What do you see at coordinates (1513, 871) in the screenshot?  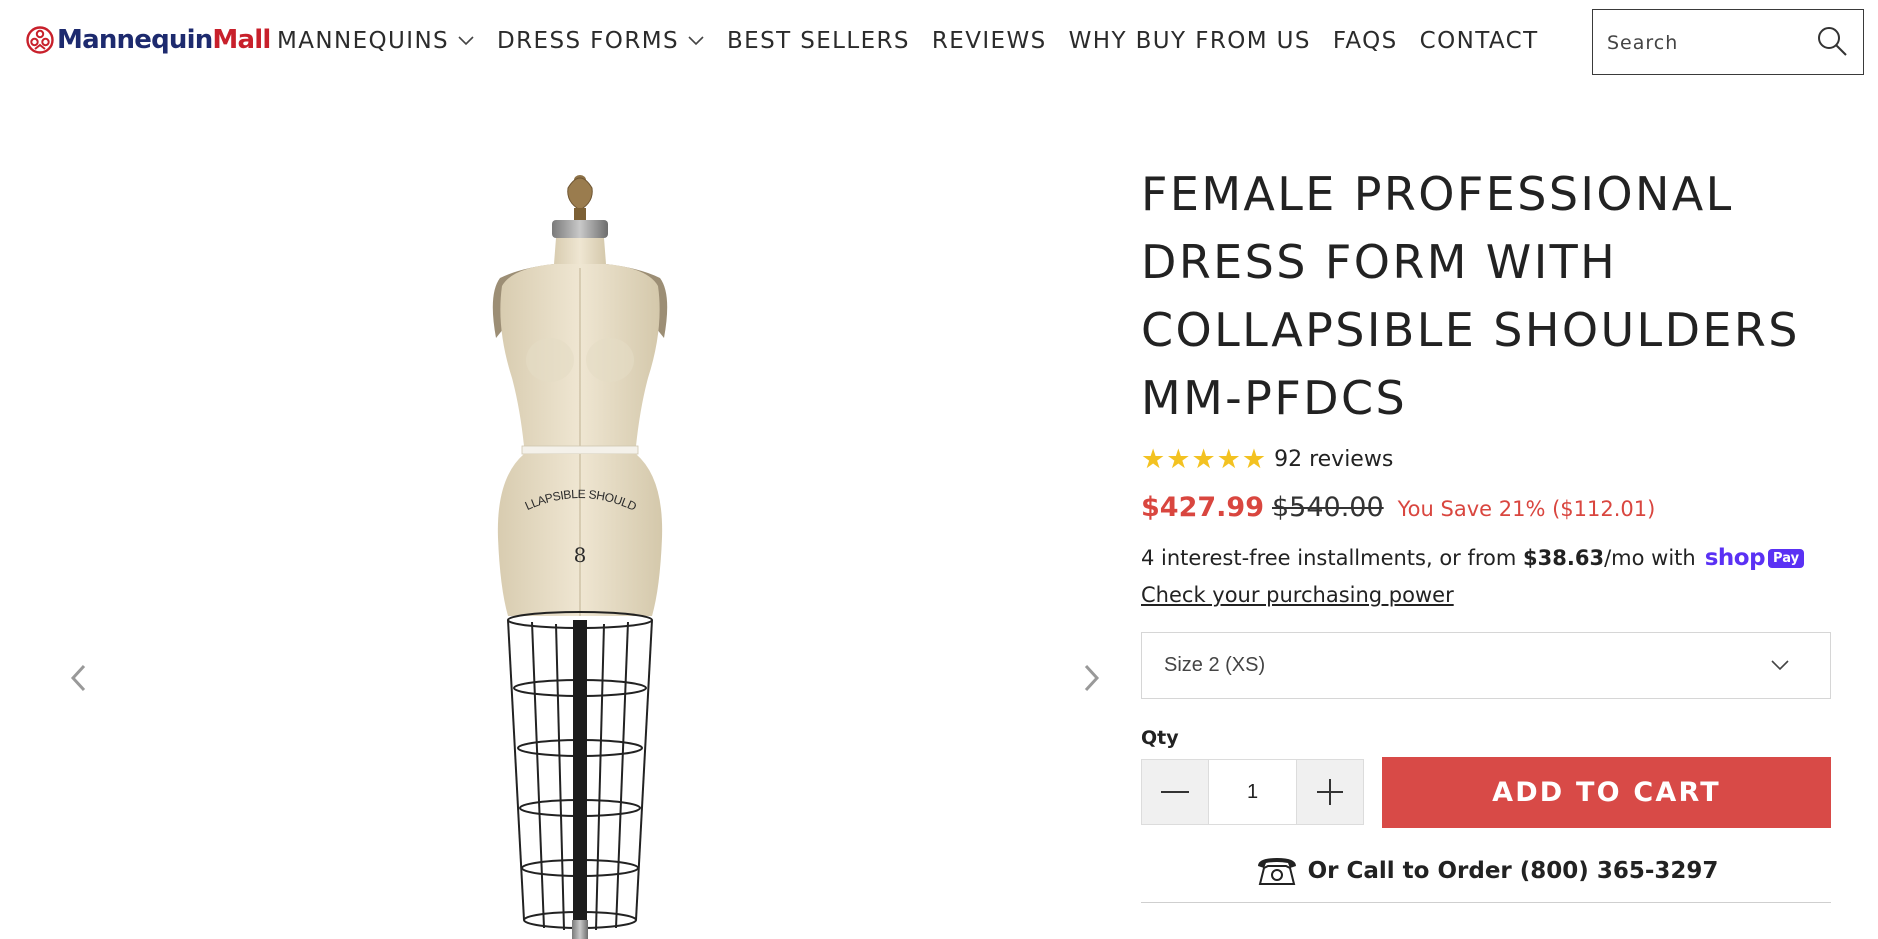 I see `call-to-order-text: Or Call to Order (800) 365-3297` at bounding box center [1513, 871].